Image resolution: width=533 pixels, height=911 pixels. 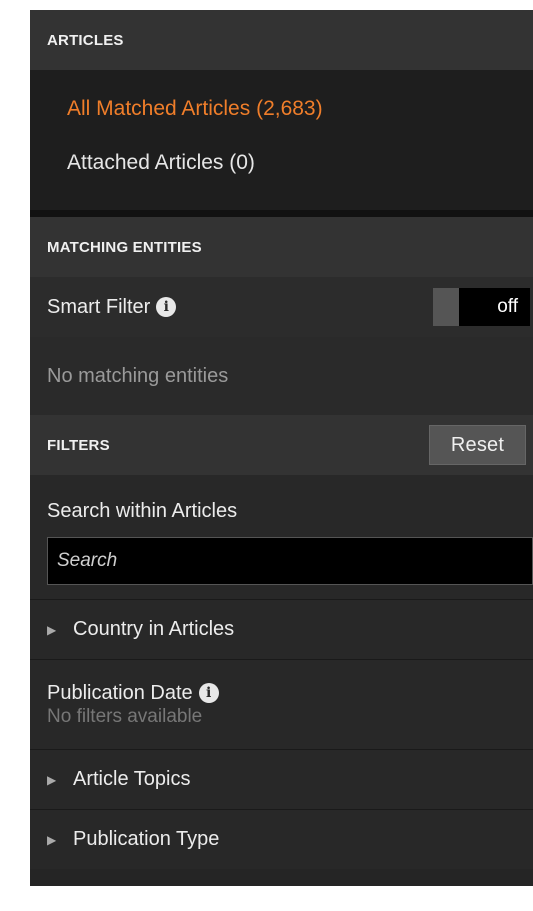 I want to click on all-matched-articles-label: All Matched Articles (2,683), so click(x=195, y=108).